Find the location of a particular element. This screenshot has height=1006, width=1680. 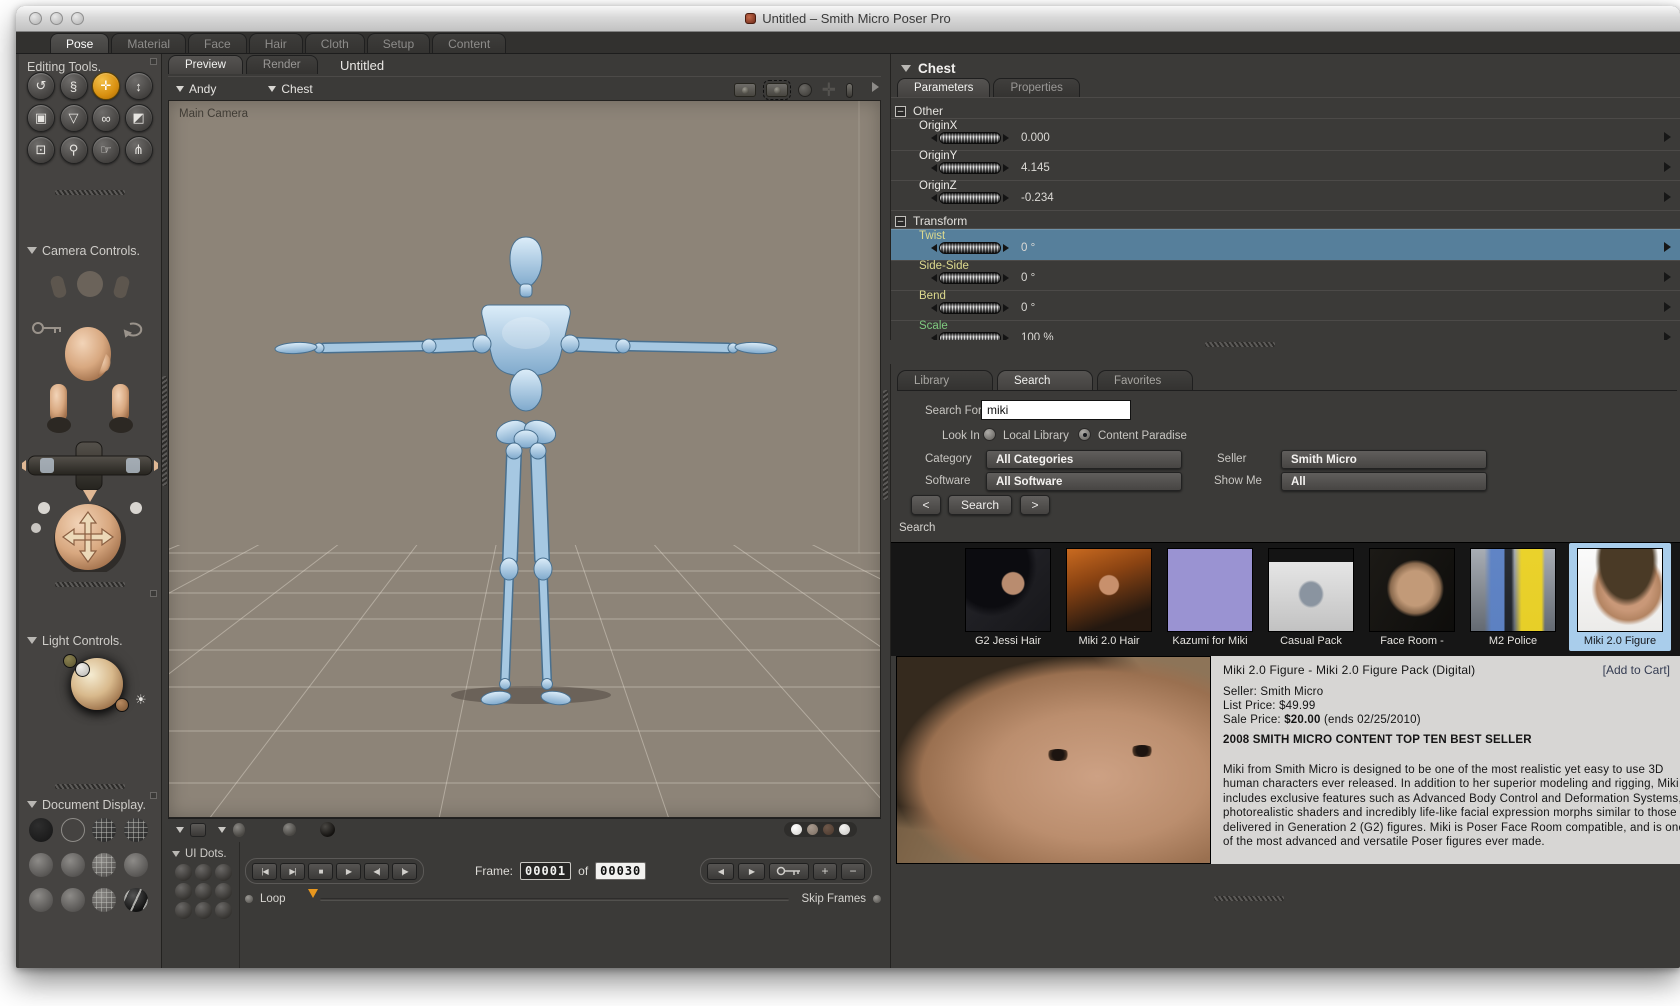

depth-cue-box is located at coordinates (198, 829).